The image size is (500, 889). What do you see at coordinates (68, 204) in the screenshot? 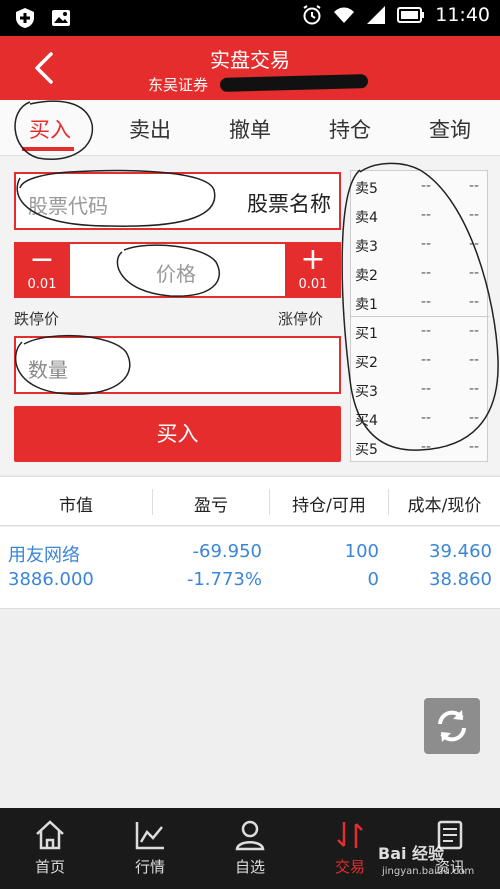
I see `stock-code-input: 股票代码` at bounding box center [68, 204].